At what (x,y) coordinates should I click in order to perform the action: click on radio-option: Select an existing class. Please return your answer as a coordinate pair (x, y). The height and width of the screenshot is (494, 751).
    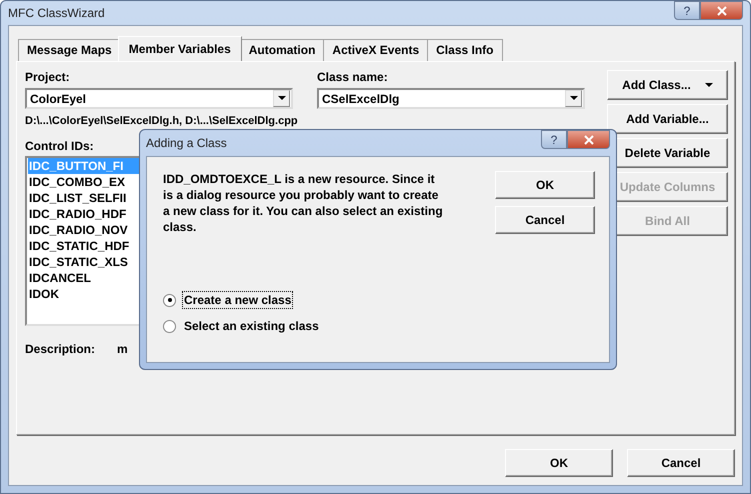
    Looking at the image, I should click on (379, 326).